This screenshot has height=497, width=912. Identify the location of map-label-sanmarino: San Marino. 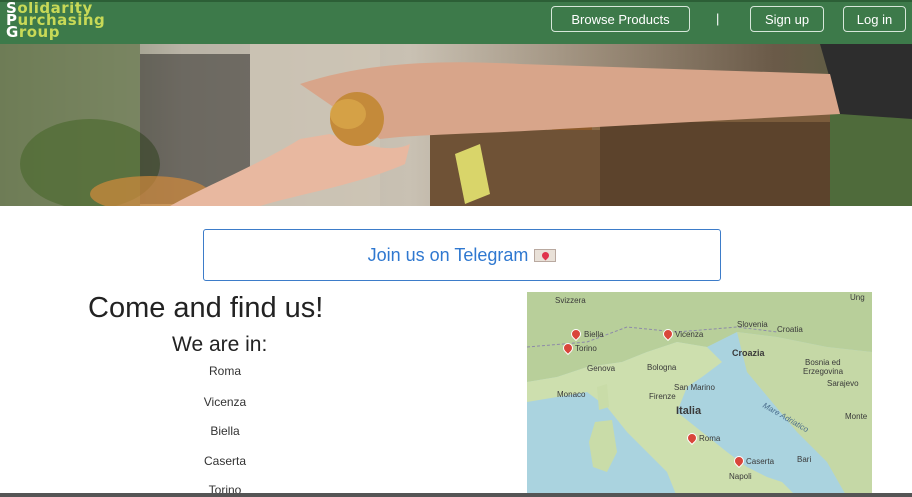
(694, 387).